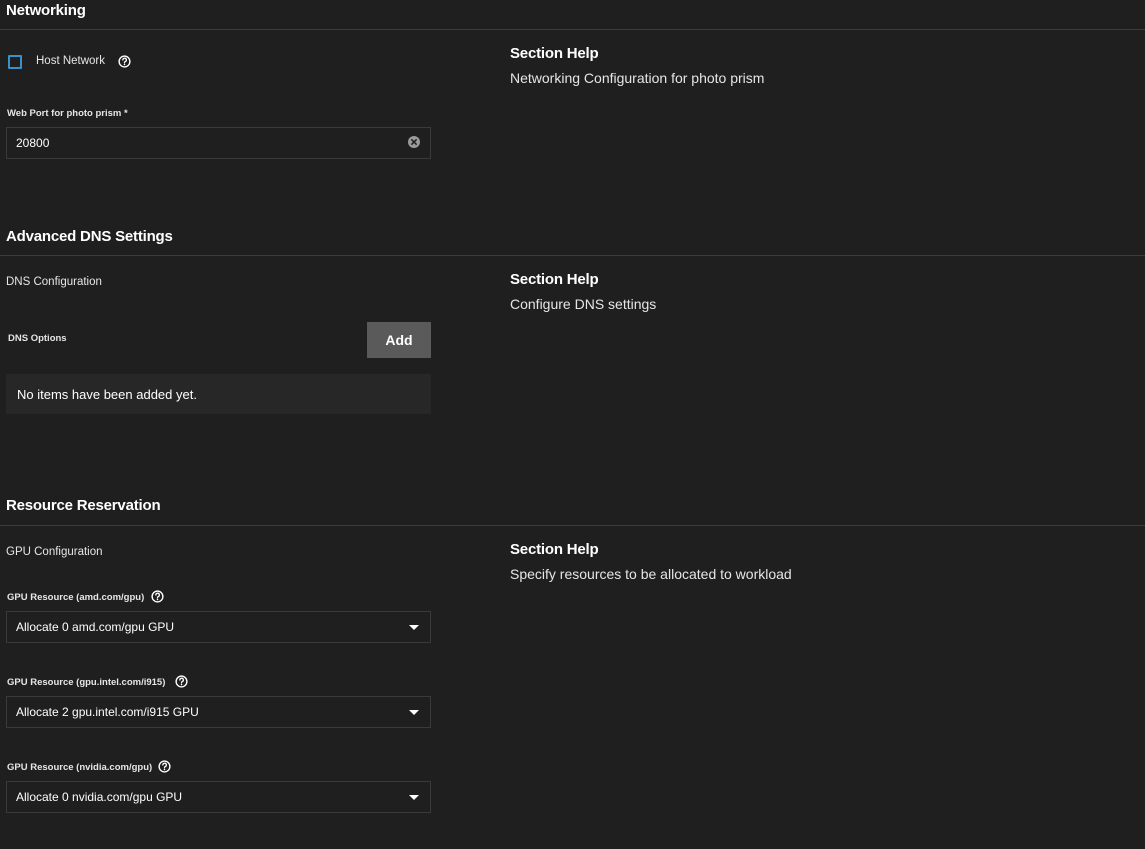 This screenshot has width=1145, height=849. Describe the element at coordinates (399, 340) in the screenshot. I see `add-dns-option-button: Add` at that location.